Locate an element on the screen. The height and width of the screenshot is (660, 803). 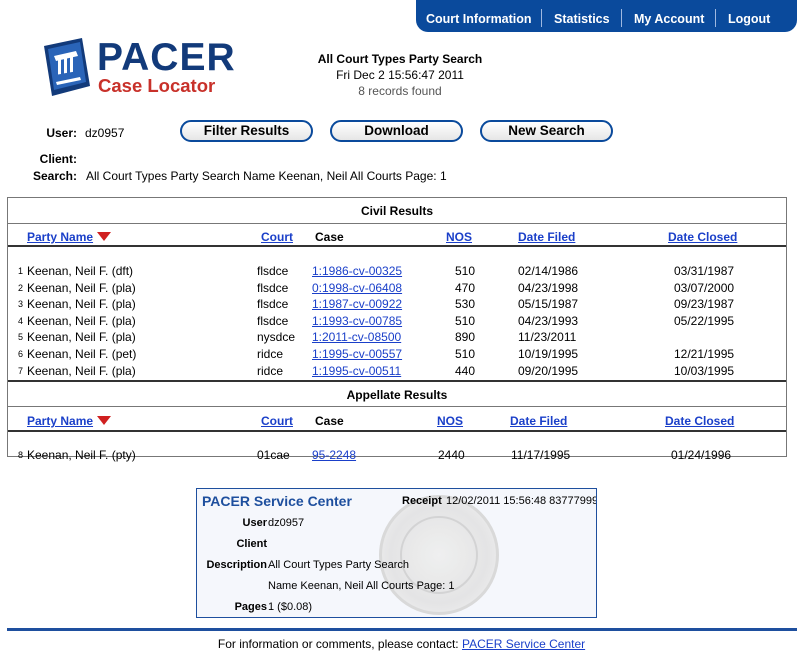
case-number-link: 1:2011-cv-08500 is located at coordinates (356, 337).